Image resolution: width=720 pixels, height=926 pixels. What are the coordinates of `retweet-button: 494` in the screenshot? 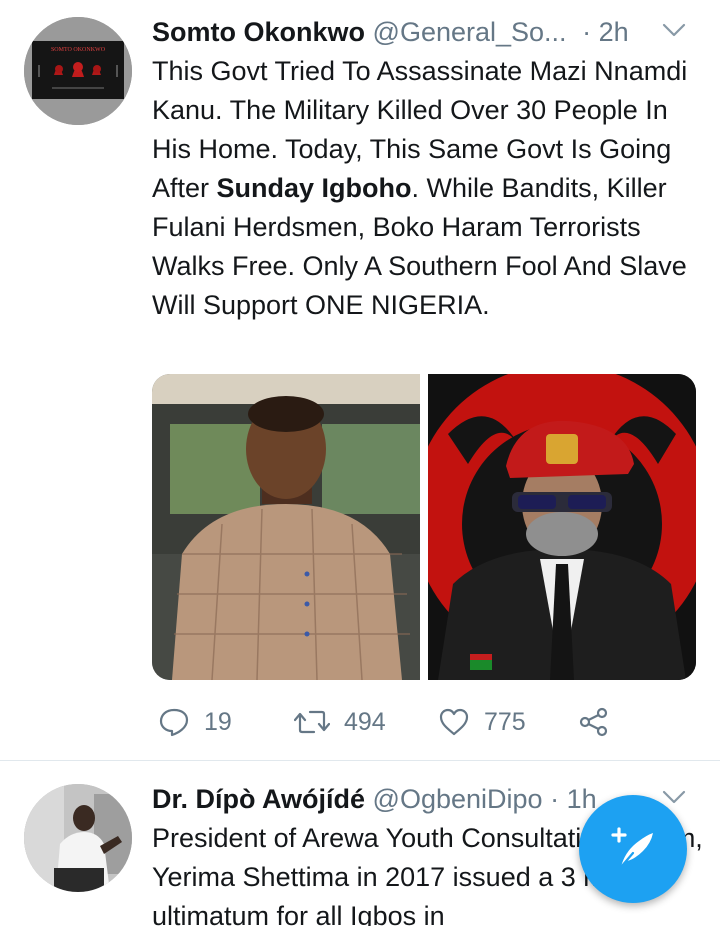 It's located at (340, 722).